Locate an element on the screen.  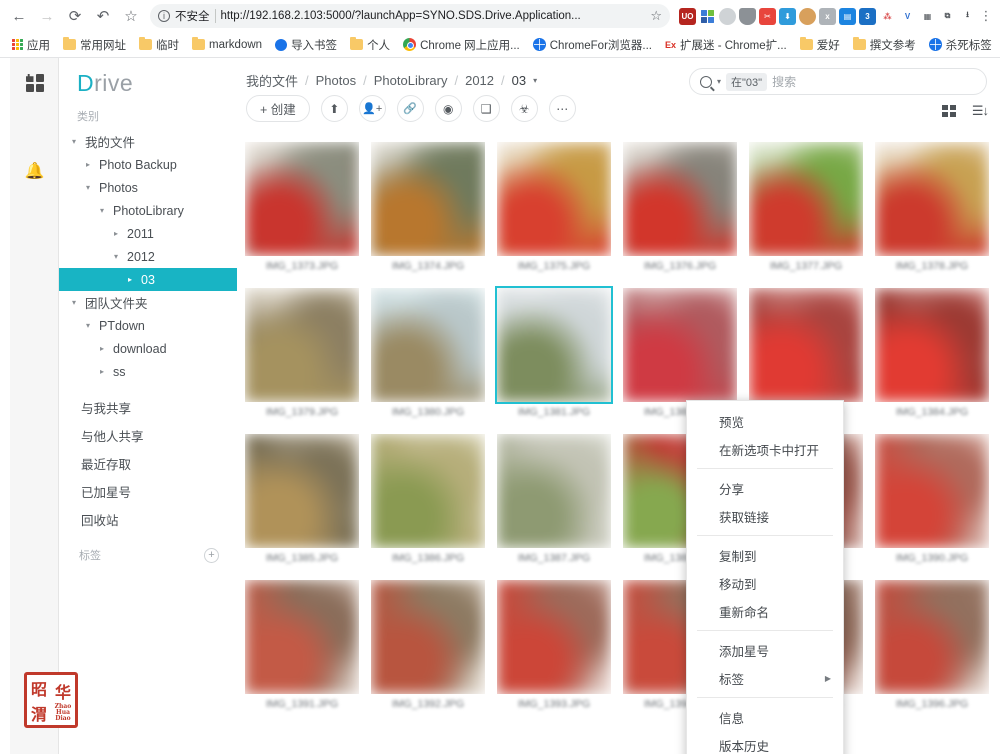
file-item: IMG_1377.JPG is located at coordinates (806, 207).